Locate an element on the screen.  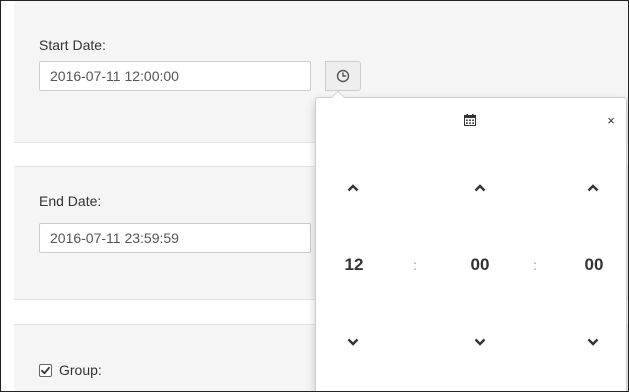
hours-decrement-button is located at coordinates (353, 342).